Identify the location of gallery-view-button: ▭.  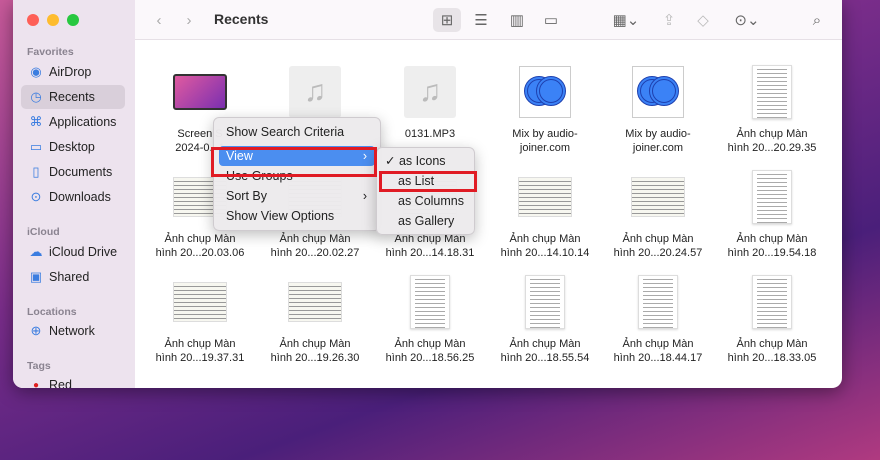
(551, 20).